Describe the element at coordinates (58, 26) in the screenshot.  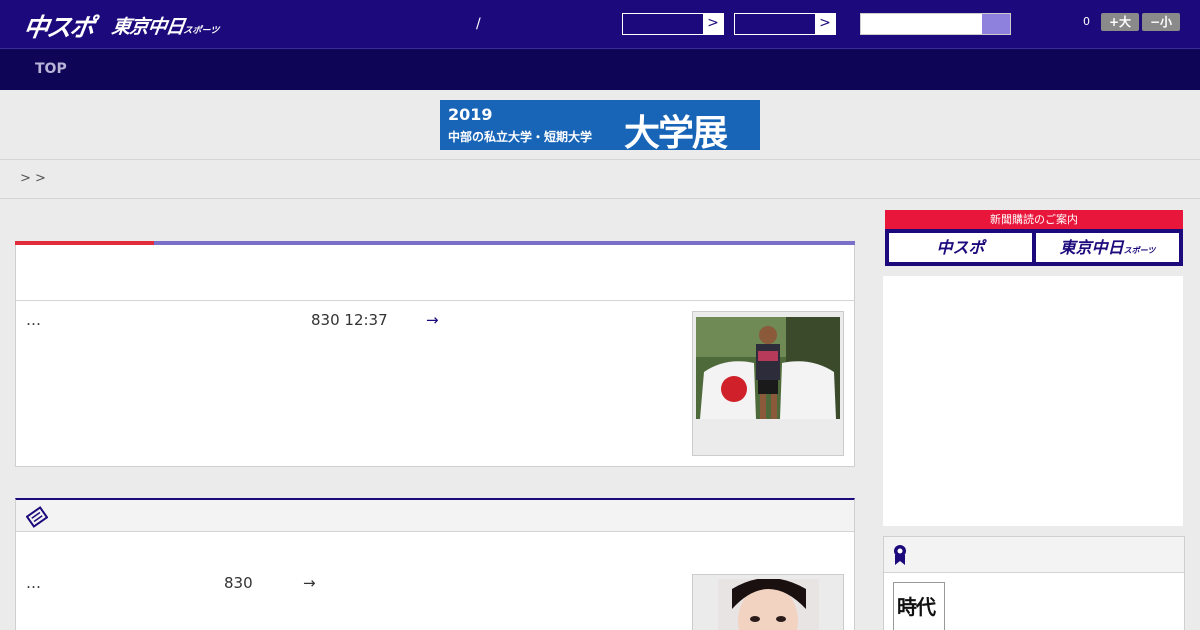
I see `logo-chuspo: 中スポ` at that location.